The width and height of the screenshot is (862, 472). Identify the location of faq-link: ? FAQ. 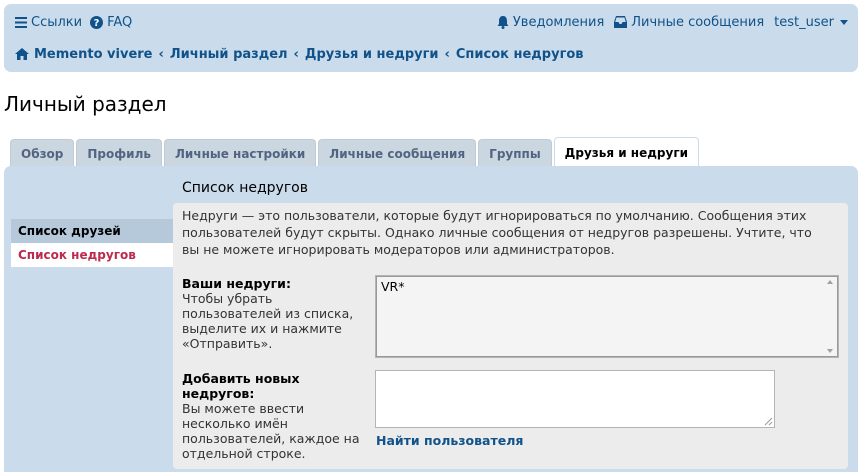
(111, 22).